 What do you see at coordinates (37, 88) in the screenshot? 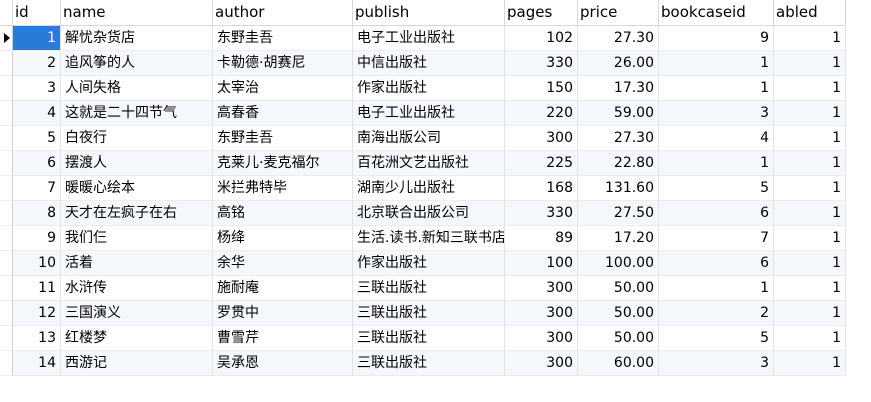
I see `cell-id: 3` at bounding box center [37, 88].